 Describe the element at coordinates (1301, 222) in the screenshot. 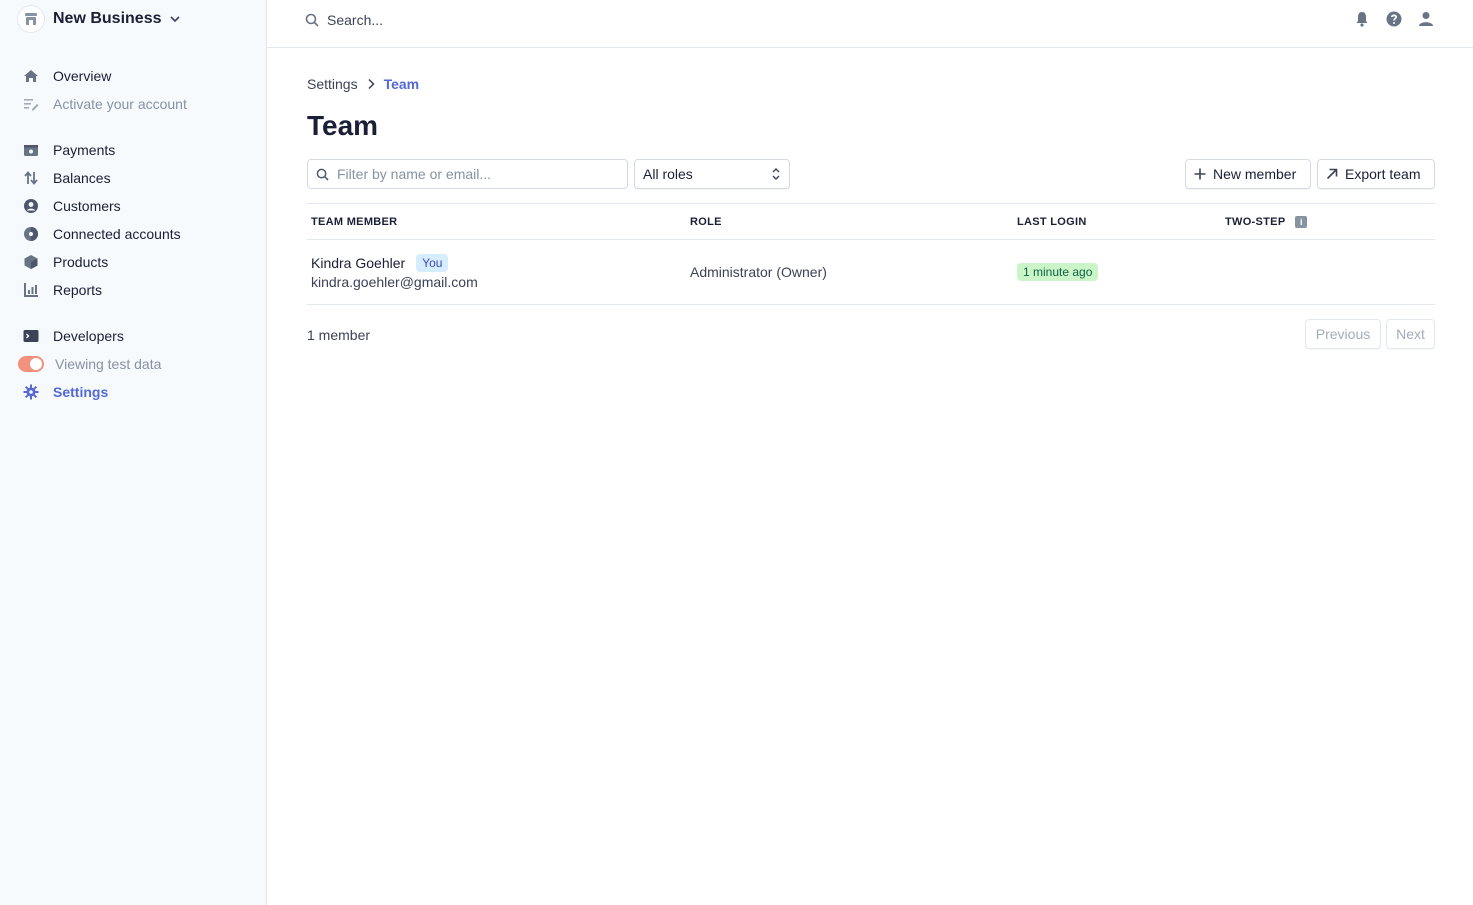

I see `info-icon: i` at that location.